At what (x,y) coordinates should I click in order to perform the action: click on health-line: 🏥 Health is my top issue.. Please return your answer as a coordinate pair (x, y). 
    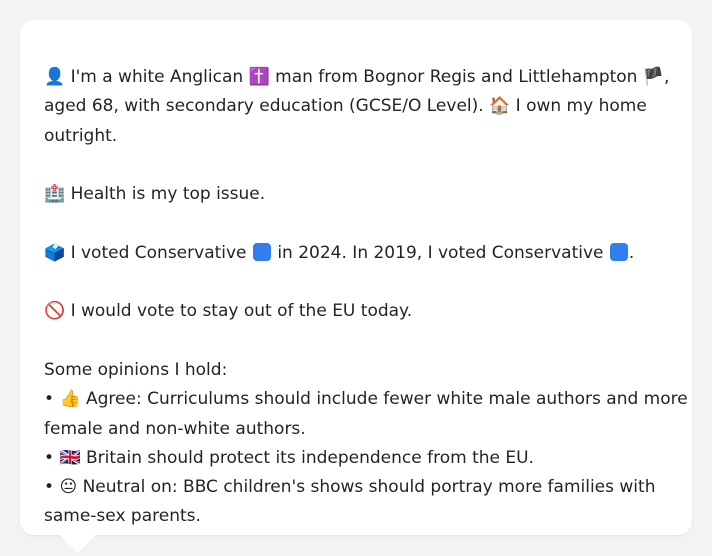
    Looking at the image, I should click on (356, 194).